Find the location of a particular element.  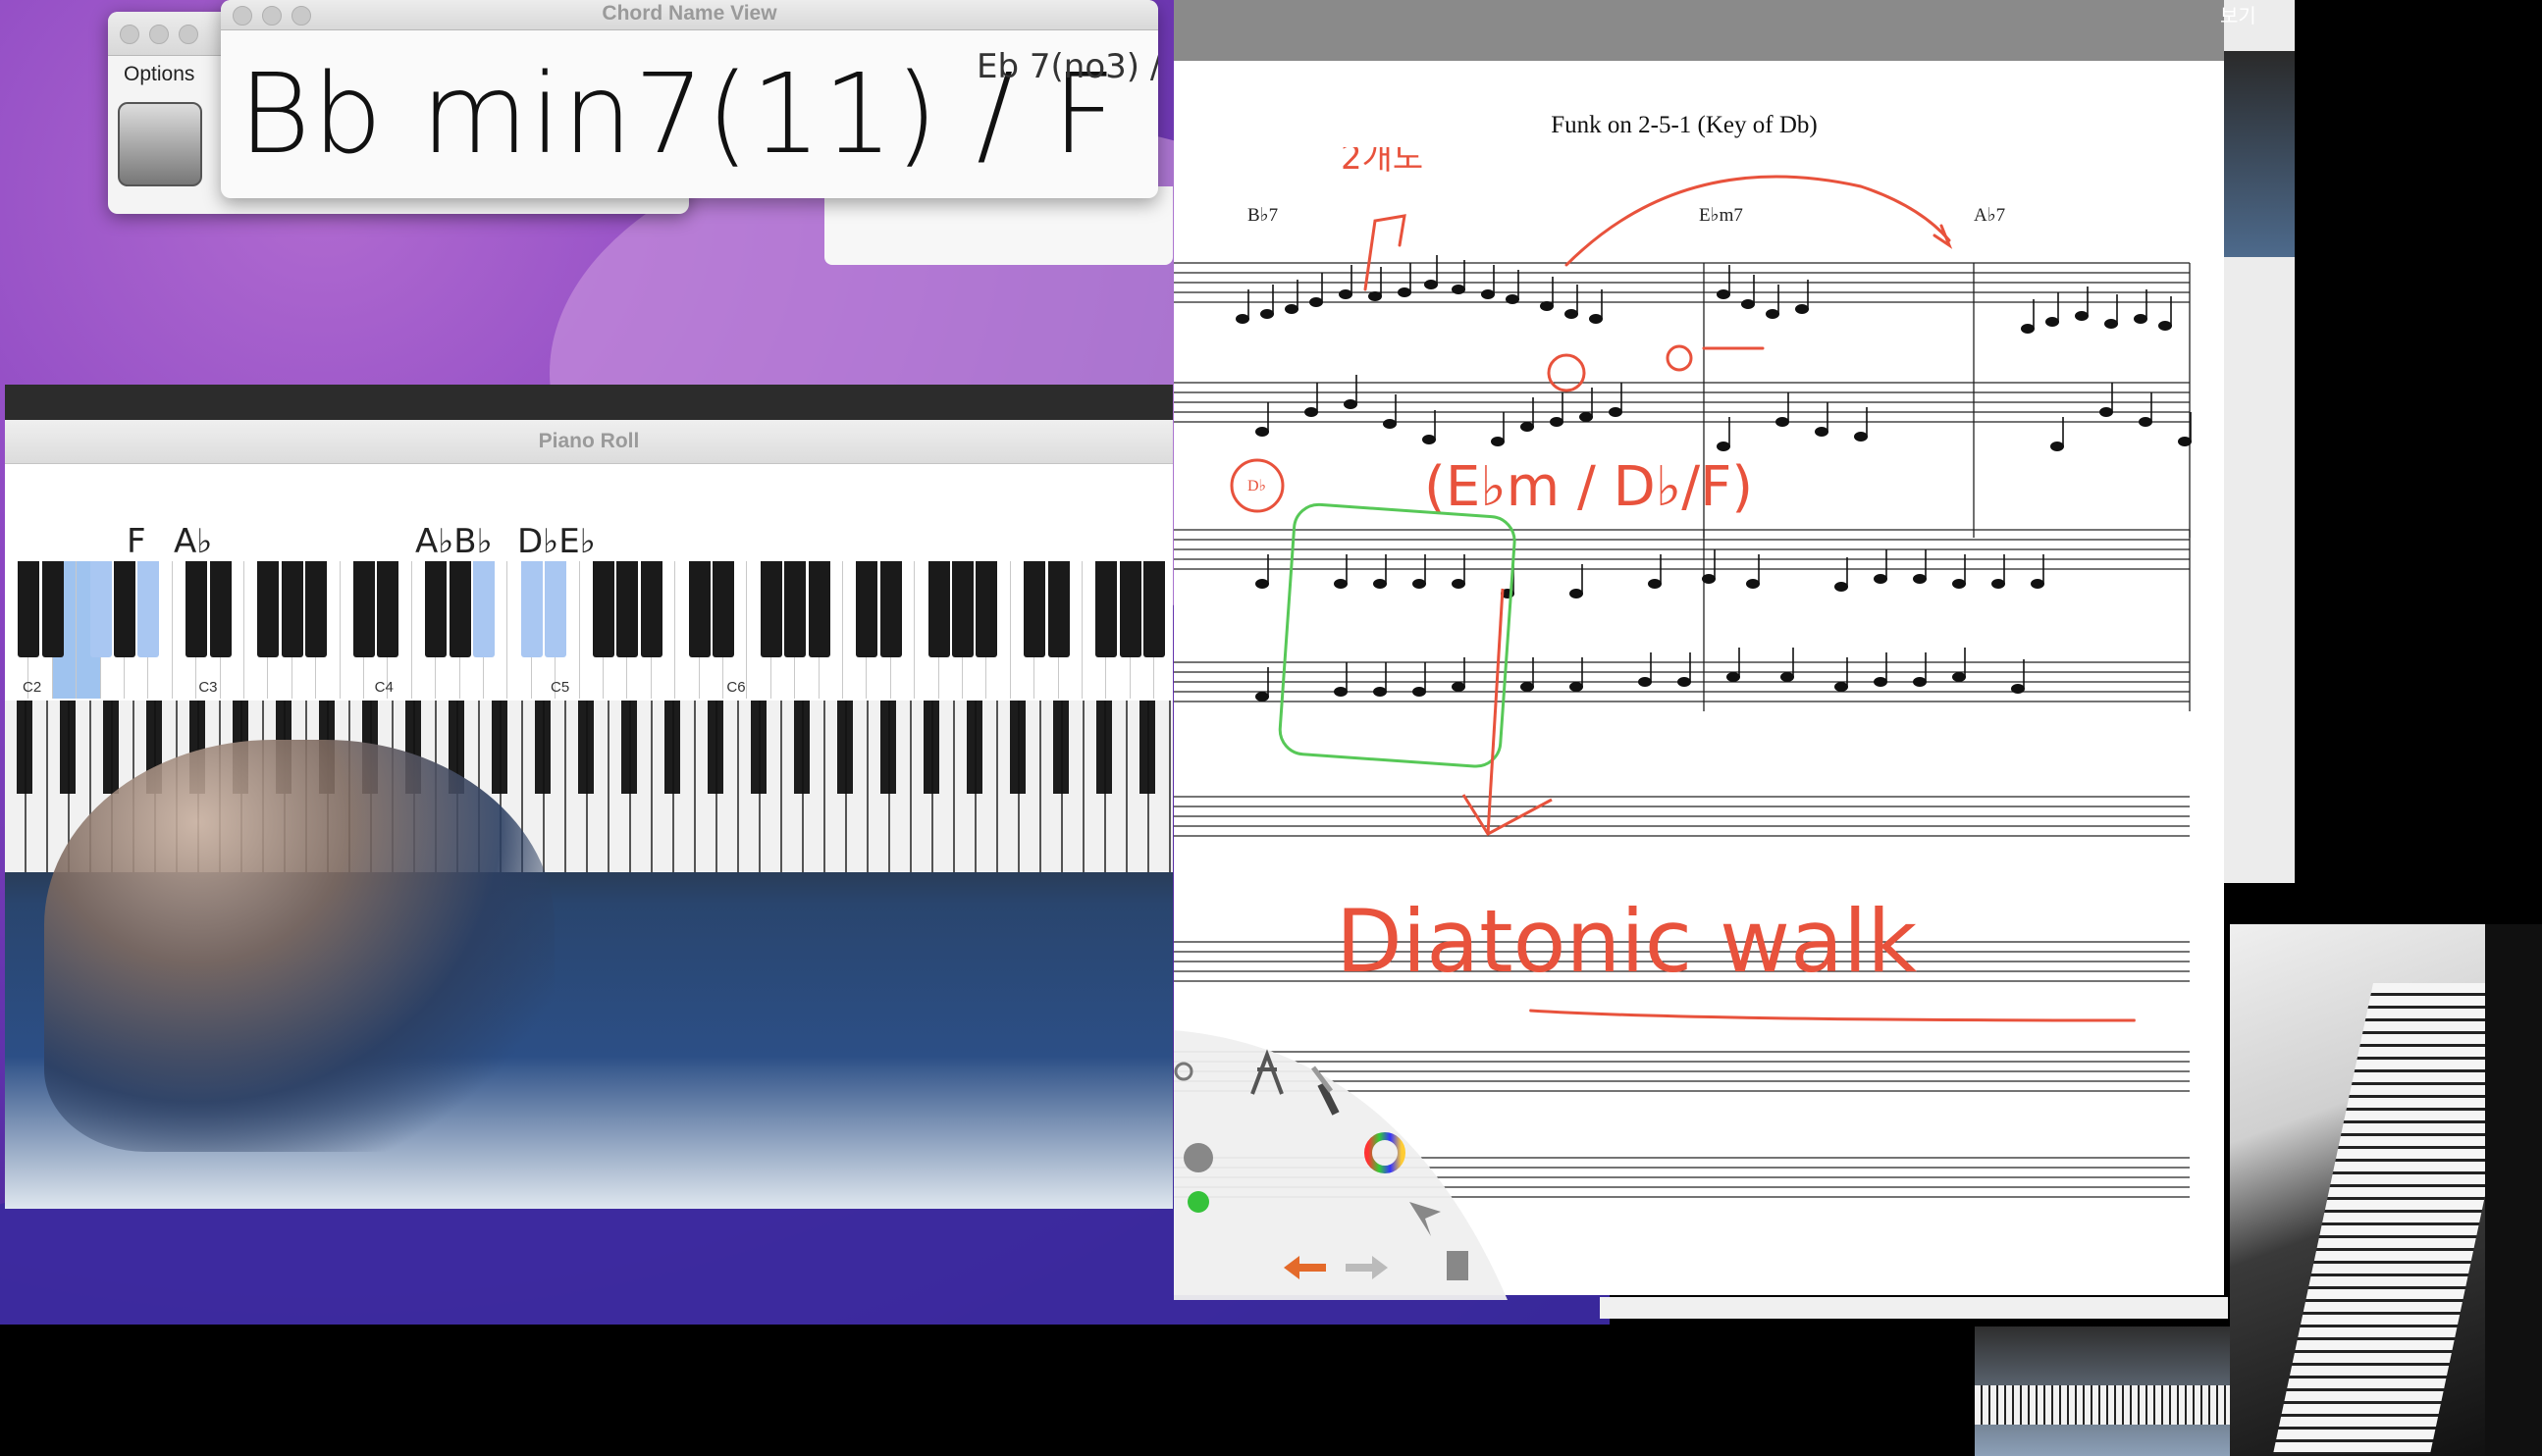

close-button is located at coordinates (129, 34).